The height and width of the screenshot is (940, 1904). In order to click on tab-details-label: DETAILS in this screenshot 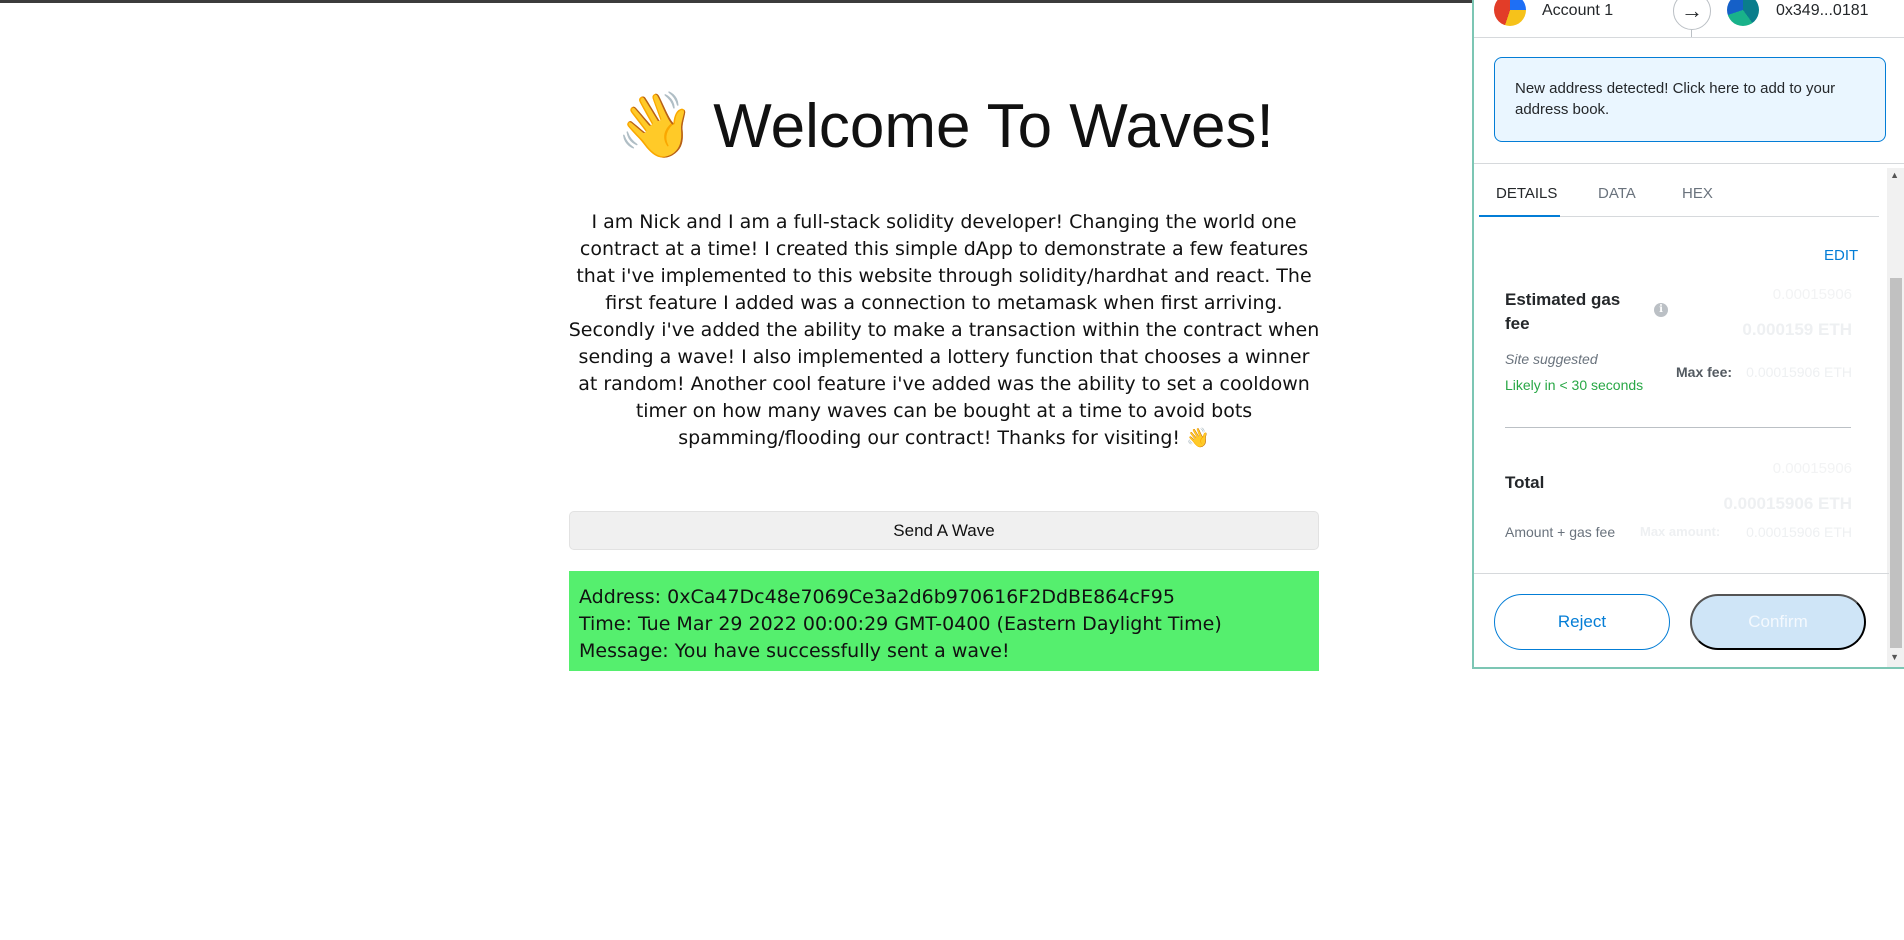, I will do `click(1527, 193)`.